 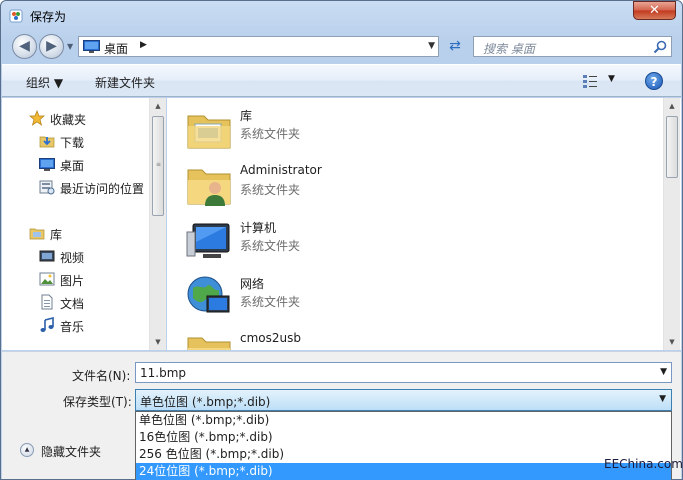 What do you see at coordinates (205, 401) in the screenshot?
I see `save-type-value: 单色位图 (*.bmp;*.dib)` at bounding box center [205, 401].